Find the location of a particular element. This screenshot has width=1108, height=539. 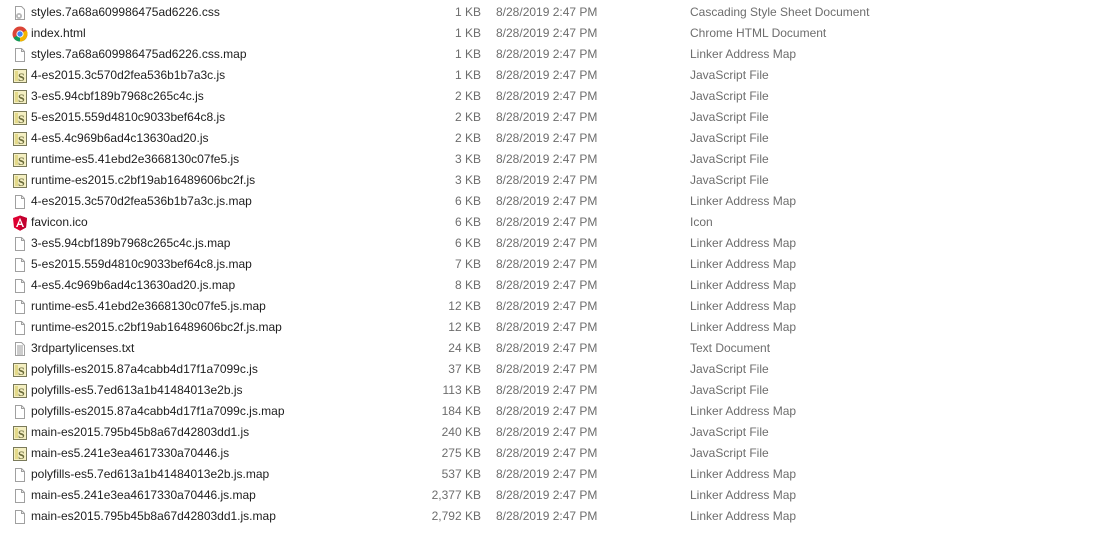

file-name: polyfills-es2015.87a4cabb4d17f1a7099c.js is located at coordinates (144, 369).